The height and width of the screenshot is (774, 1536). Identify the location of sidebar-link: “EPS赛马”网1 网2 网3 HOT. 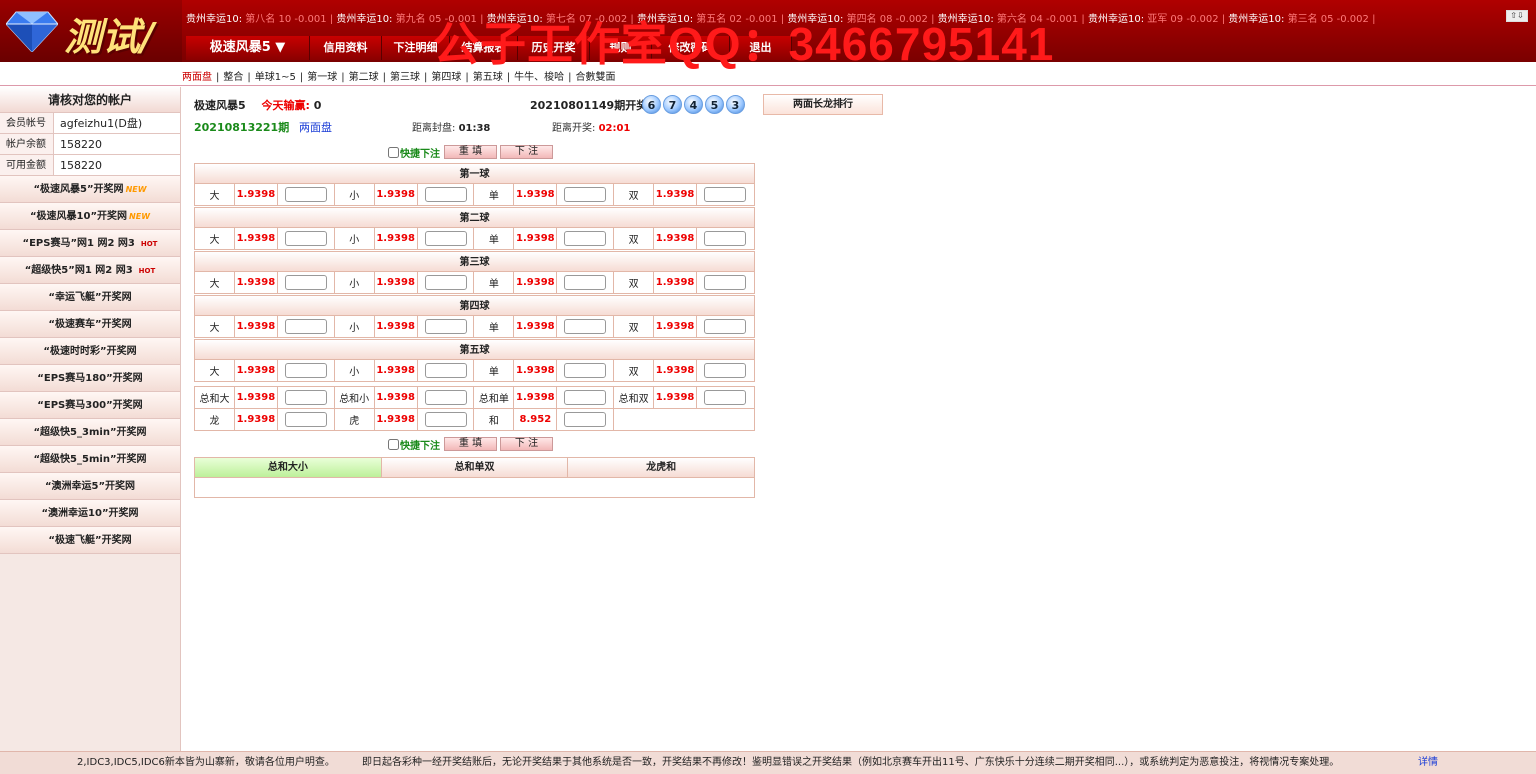
(90, 243).